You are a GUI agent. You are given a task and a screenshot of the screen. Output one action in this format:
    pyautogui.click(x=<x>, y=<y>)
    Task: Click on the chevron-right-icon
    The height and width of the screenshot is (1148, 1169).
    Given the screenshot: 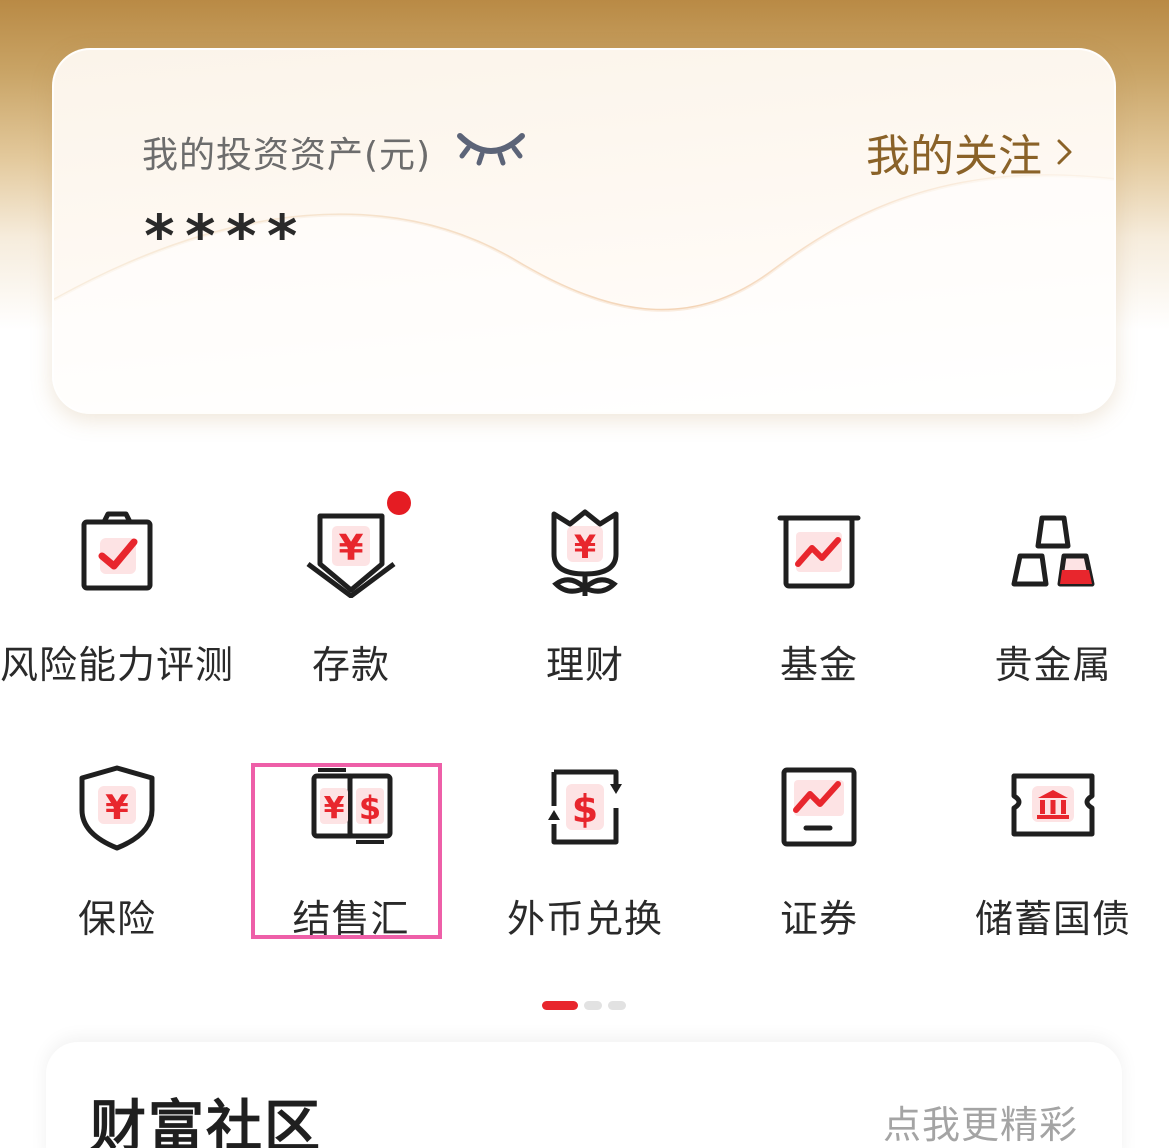 What is the action you would take?
    pyautogui.click(x=1064, y=152)
    